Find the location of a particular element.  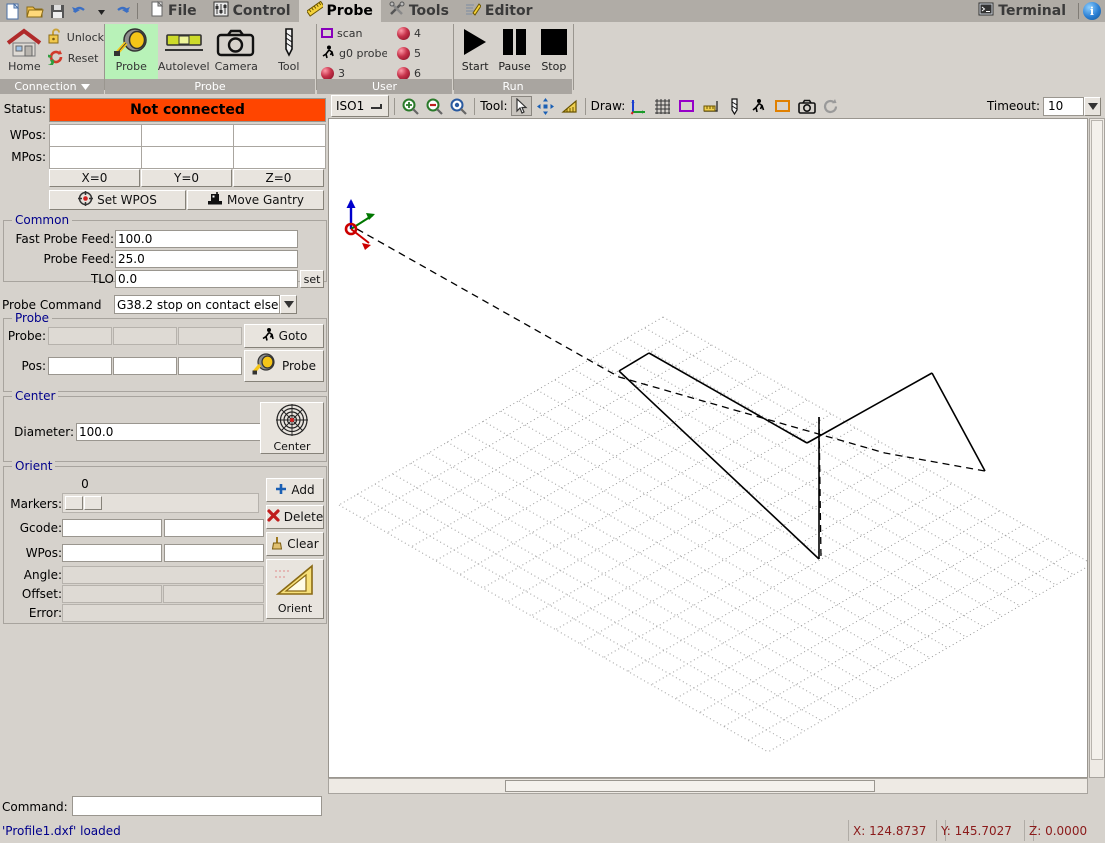

menu-item-tools: Tools is located at coordinates (419, 11).